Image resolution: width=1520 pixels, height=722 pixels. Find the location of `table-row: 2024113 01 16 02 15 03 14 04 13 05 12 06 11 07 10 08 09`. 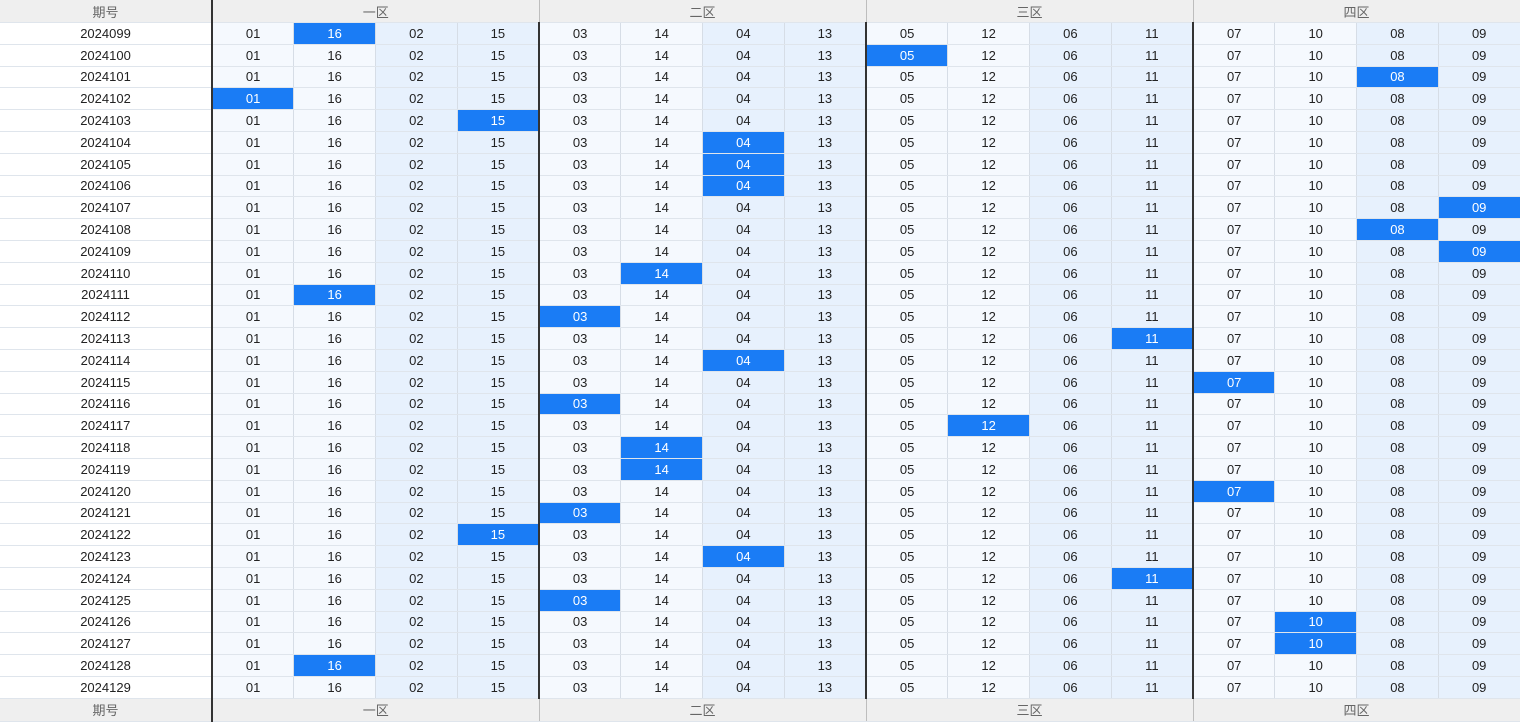

table-row: 2024113 01 16 02 15 03 14 04 13 05 12 06 11 07 10 08 09 is located at coordinates (760, 338).